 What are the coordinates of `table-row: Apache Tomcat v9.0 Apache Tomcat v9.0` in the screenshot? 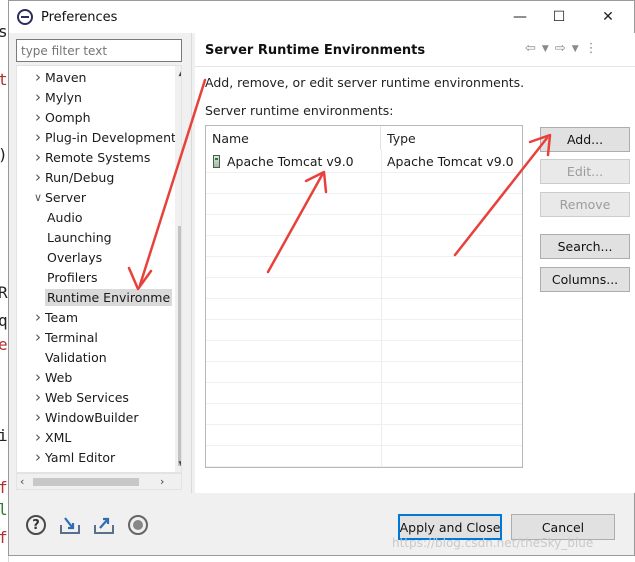 It's located at (364, 161).